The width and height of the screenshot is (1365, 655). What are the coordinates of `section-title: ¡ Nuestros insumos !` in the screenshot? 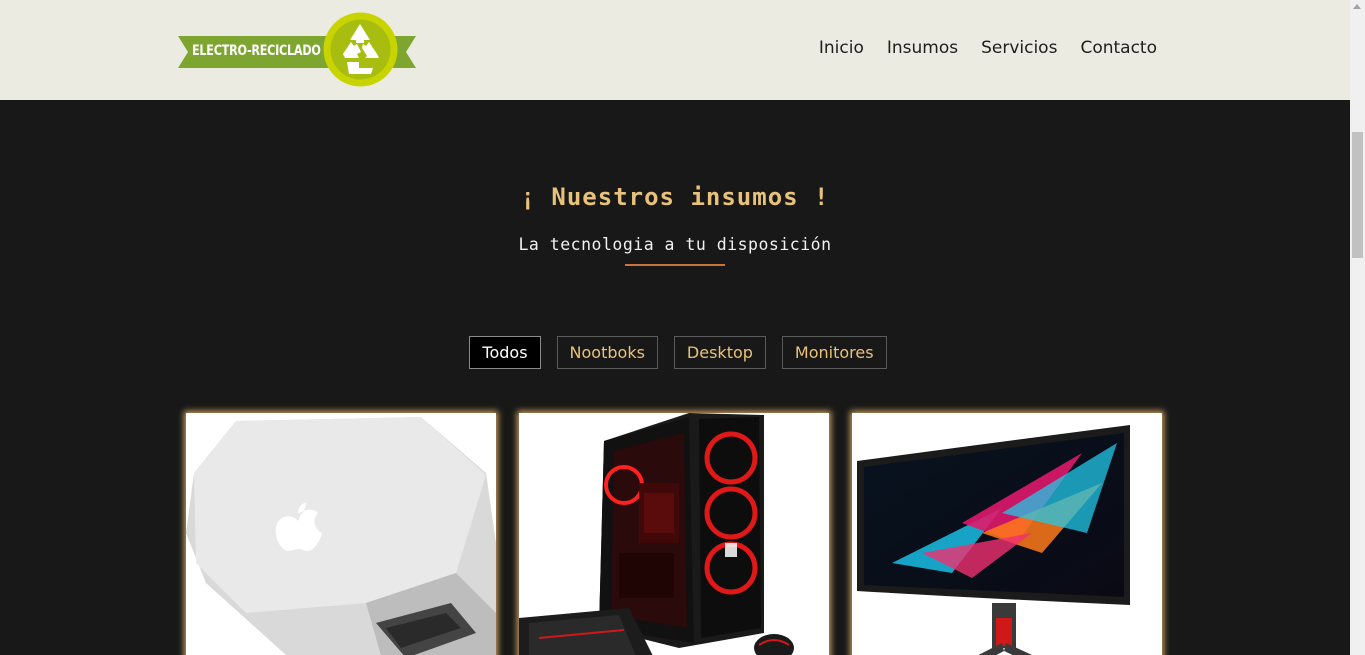 It's located at (675, 197).